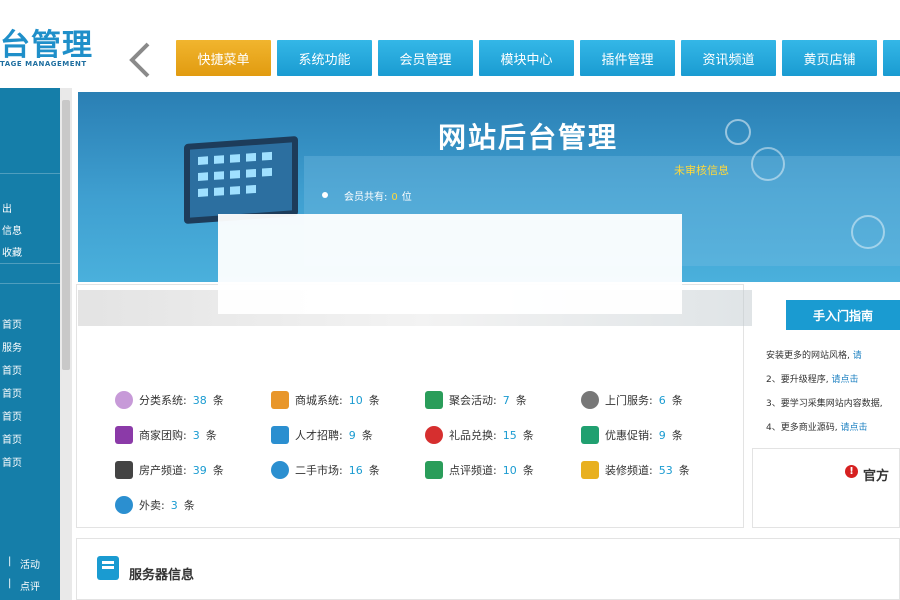 The width and height of the screenshot is (900, 600). Describe the element at coordinates (169, 400) in the screenshot. I see `stat-item: 分类系统: 38 条` at that location.